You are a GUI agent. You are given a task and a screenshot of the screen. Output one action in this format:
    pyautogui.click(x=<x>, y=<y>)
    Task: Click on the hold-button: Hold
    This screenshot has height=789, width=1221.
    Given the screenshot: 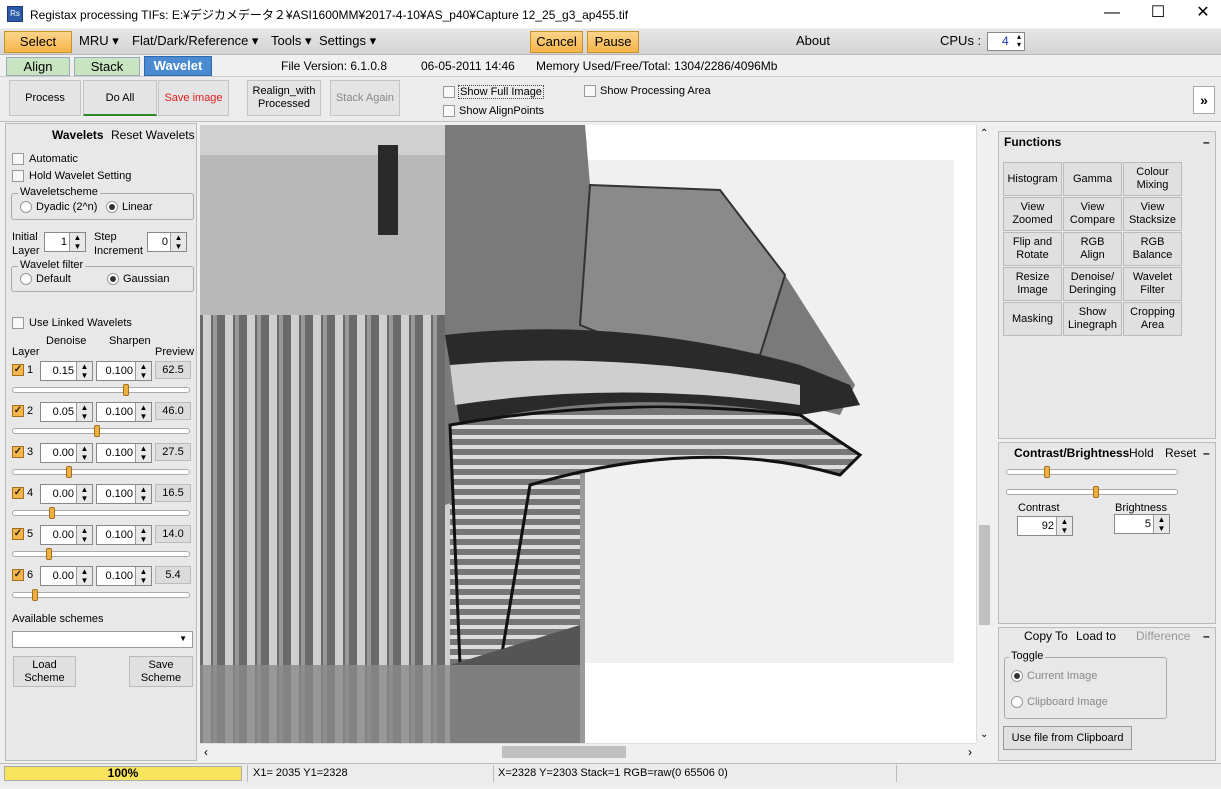 What is the action you would take?
    pyautogui.click(x=1141, y=453)
    